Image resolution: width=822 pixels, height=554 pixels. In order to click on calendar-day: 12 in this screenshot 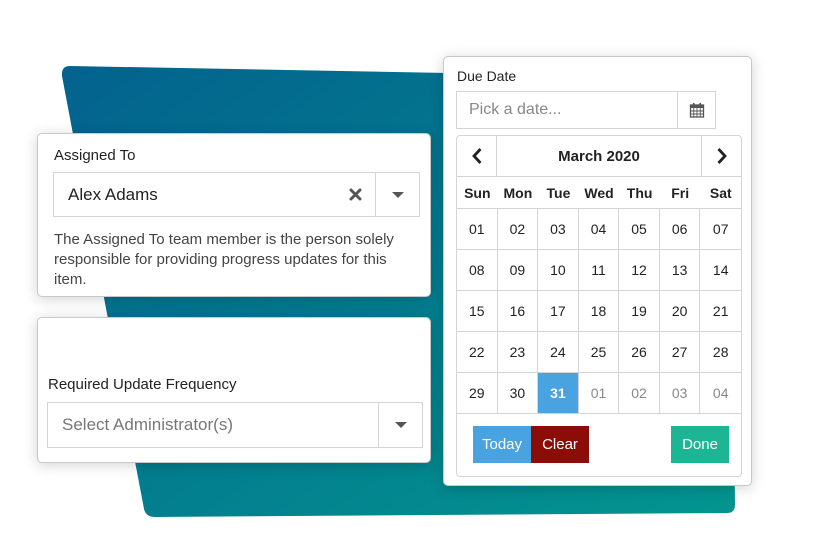, I will do `click(639, 270)`.